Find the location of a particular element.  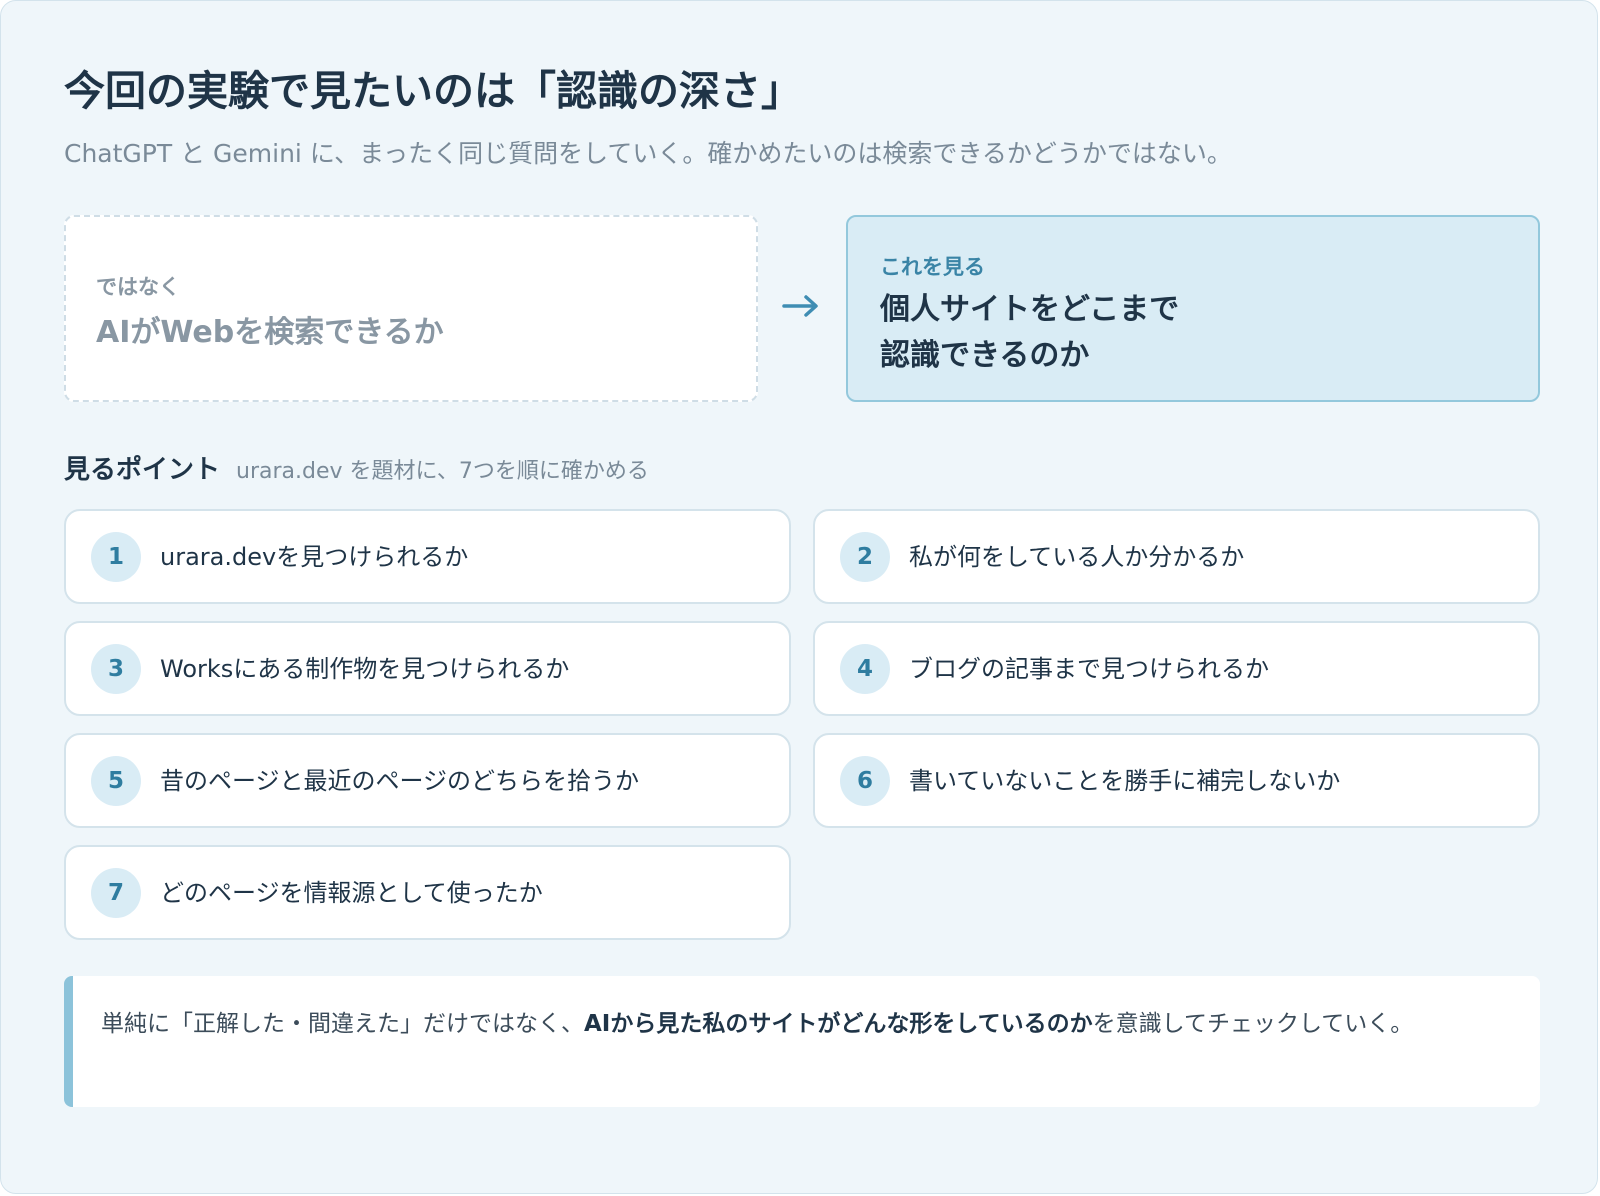

point-item: 6 書いていないことを勝手に補完しないか is located at coordinates (1176, 780).